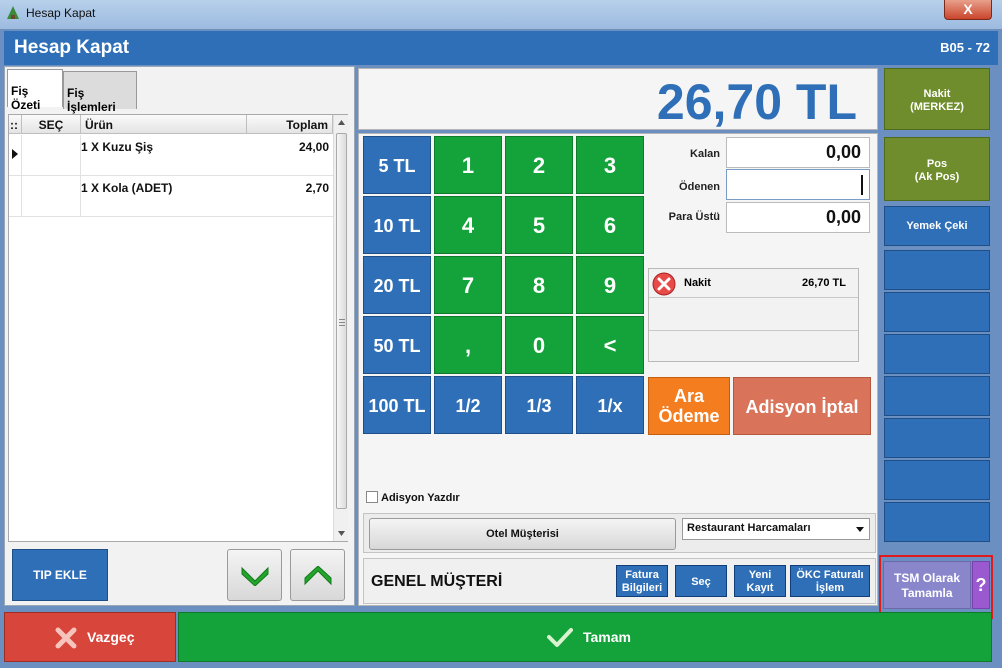 The image size is (1002, 668). What do you see at coordinates (697, 283) in the screenshot?
I see `payment-type: Nakit` at bounding box center [697, 283].